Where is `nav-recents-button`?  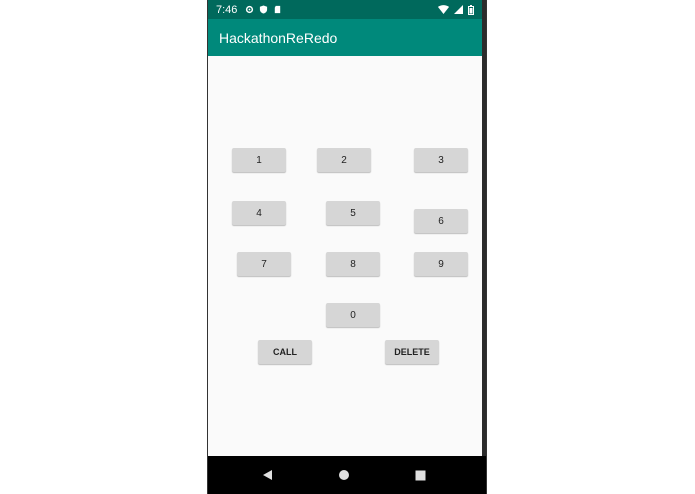 nav-recents-button is located at coordinates (420, 475).